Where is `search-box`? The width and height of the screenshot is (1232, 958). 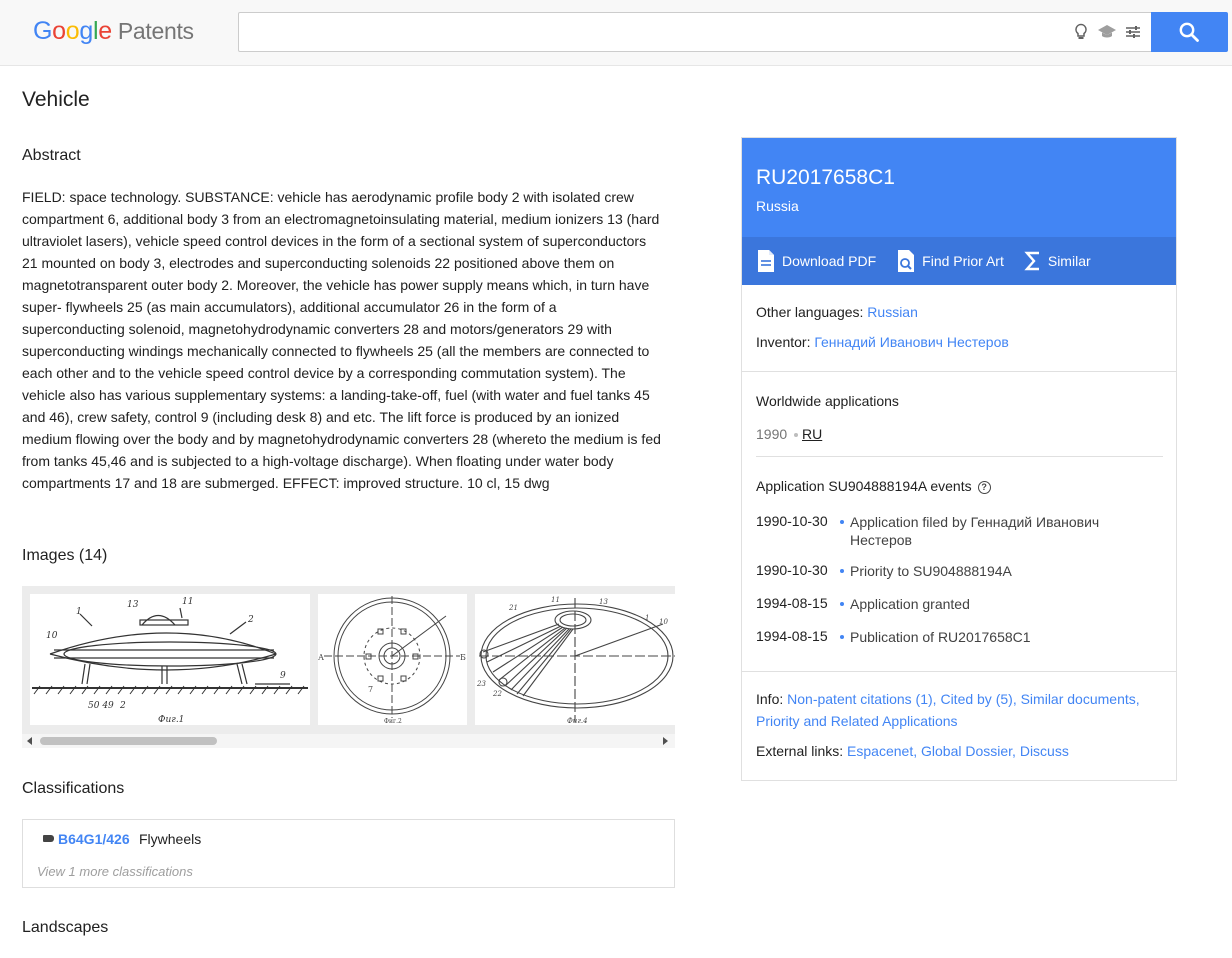
search-box is located at coordinates (695, 32).